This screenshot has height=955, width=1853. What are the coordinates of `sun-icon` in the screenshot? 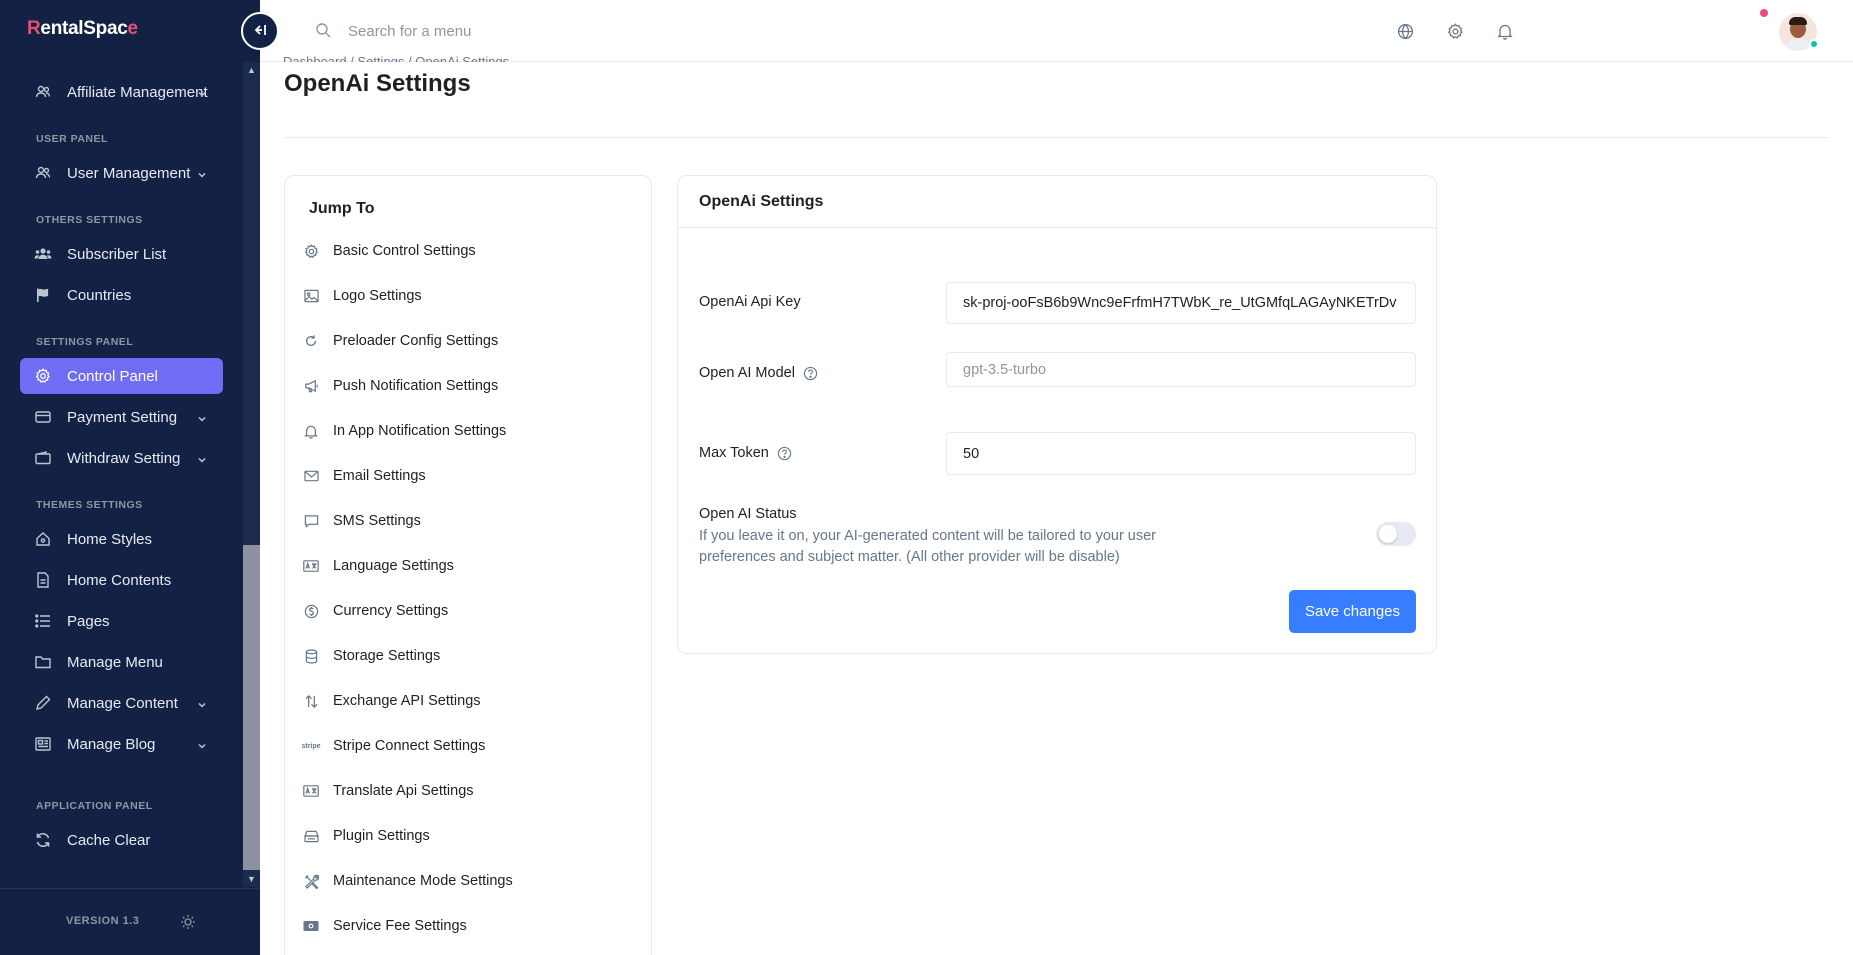 It's located at (188, 922).